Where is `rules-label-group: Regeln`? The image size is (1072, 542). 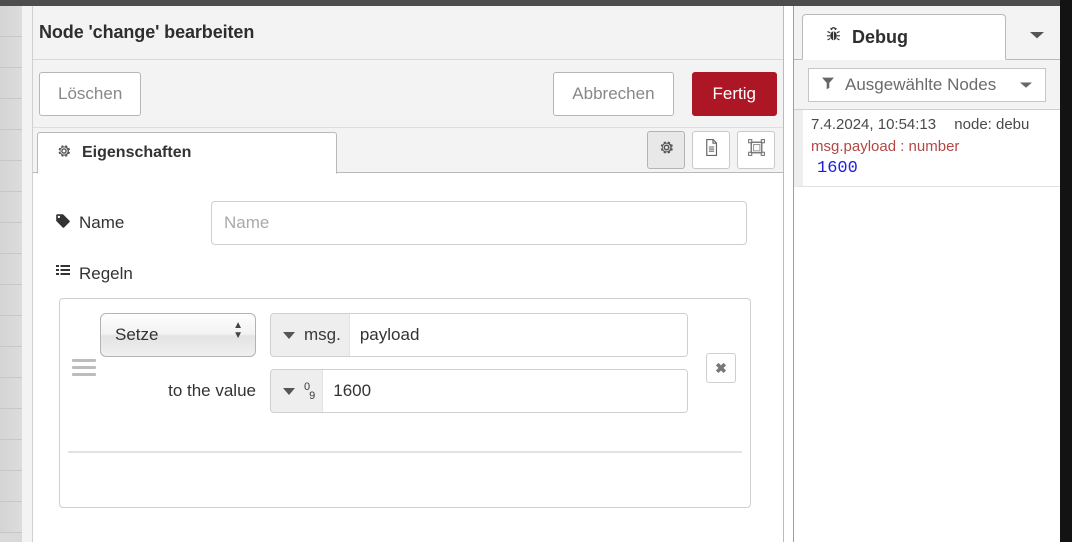 rules-label-group: Regeln is located at coordinates (408, 273).